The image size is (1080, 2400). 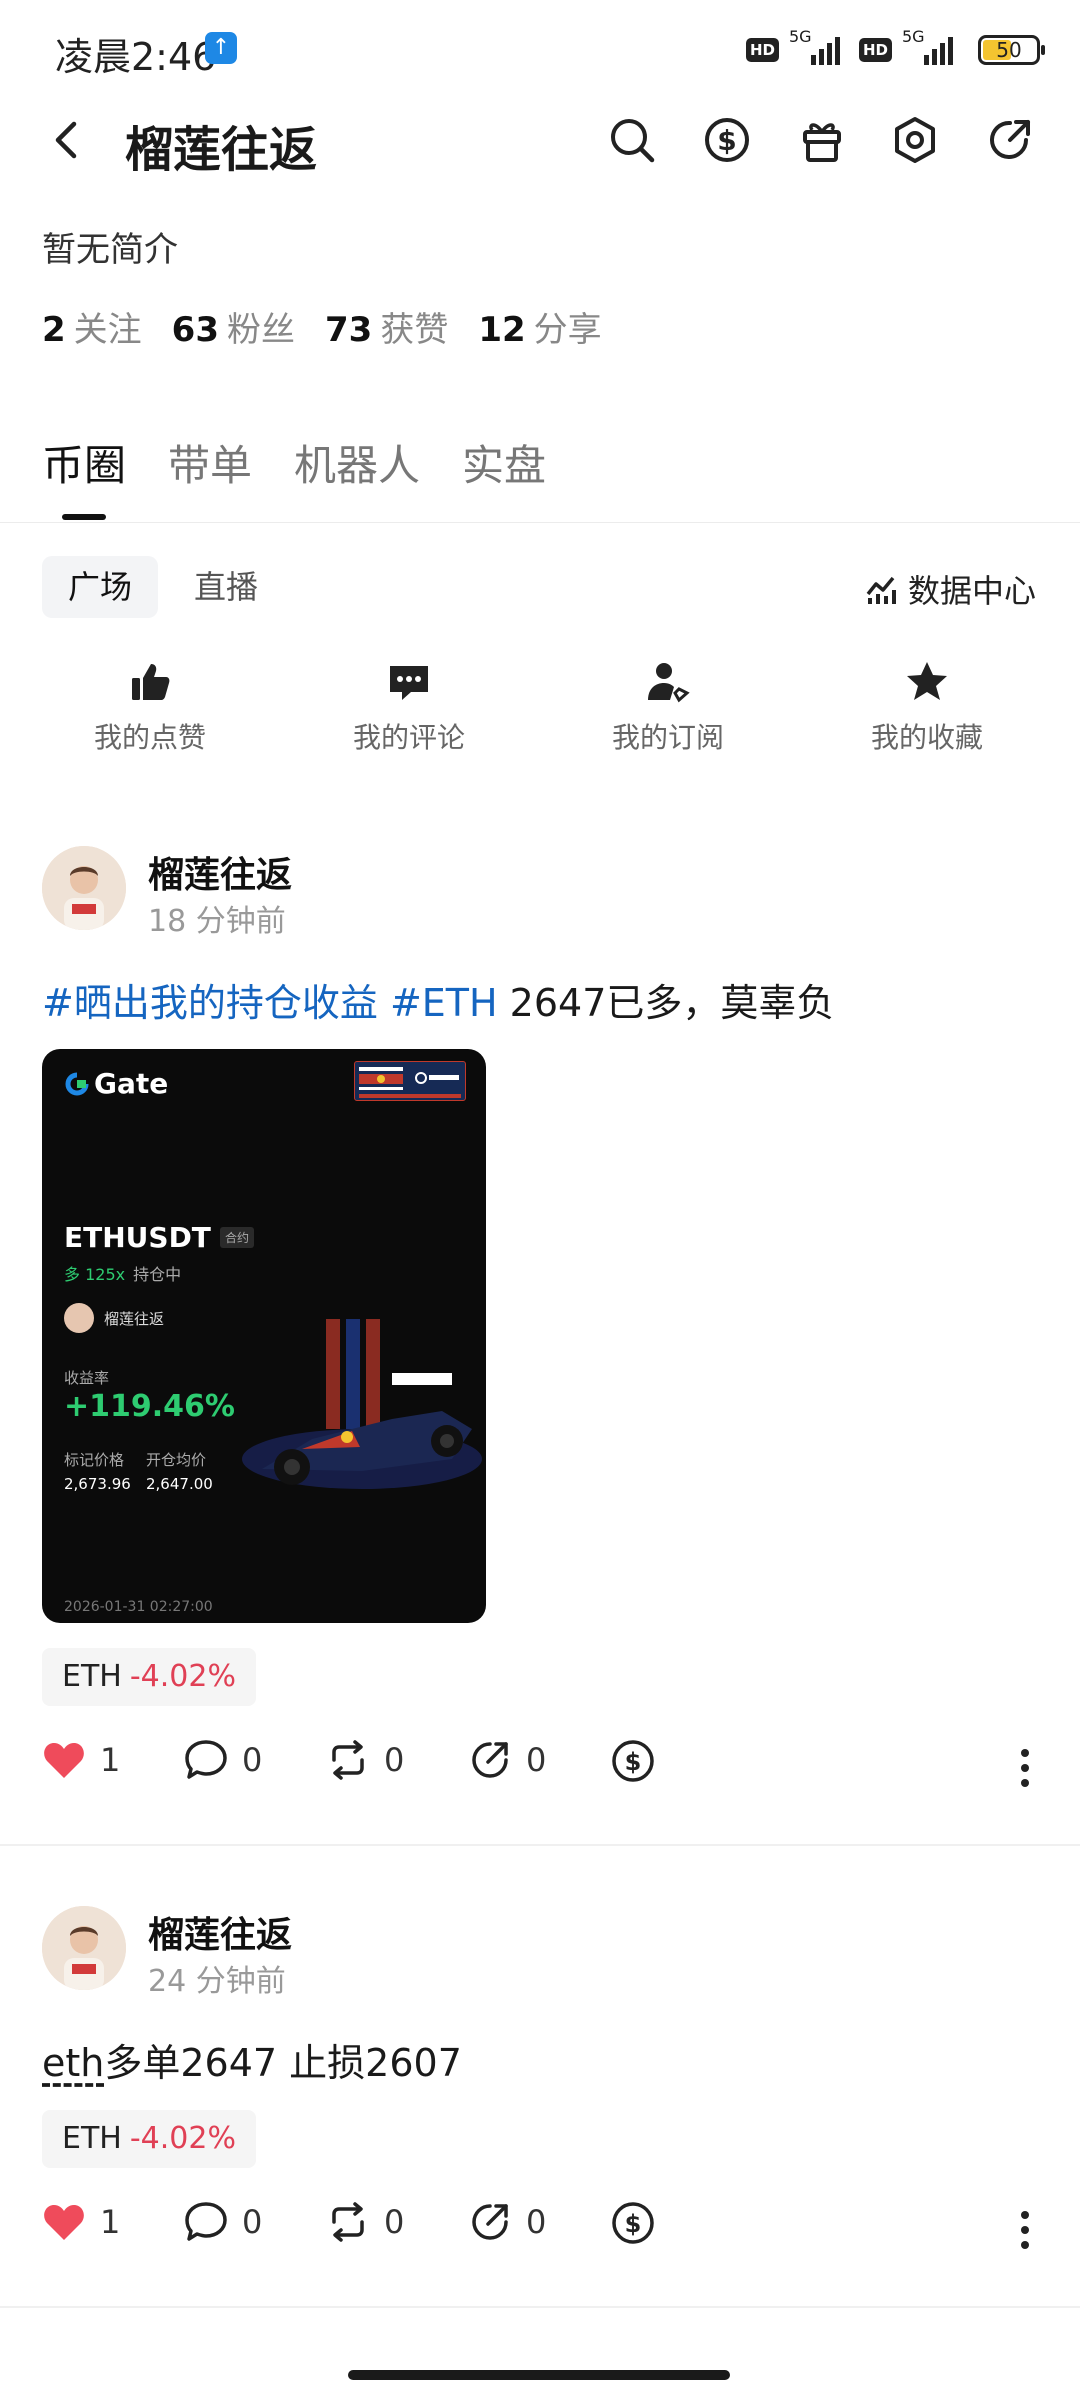 I want to click on dollar-icon: $, so click(x=727, y=140).